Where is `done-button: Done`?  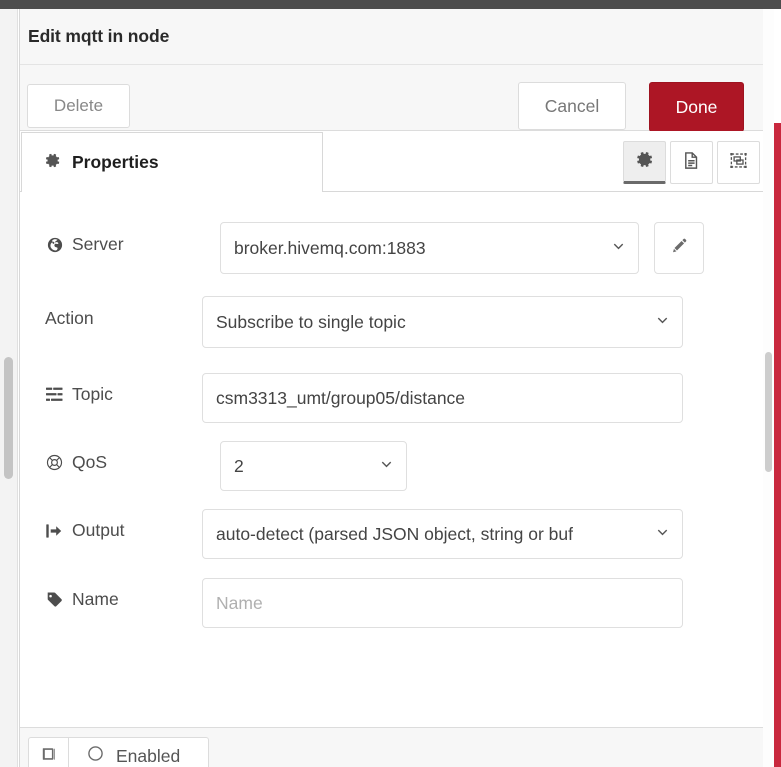 done-button: Done is located at coordinates (696, 107).